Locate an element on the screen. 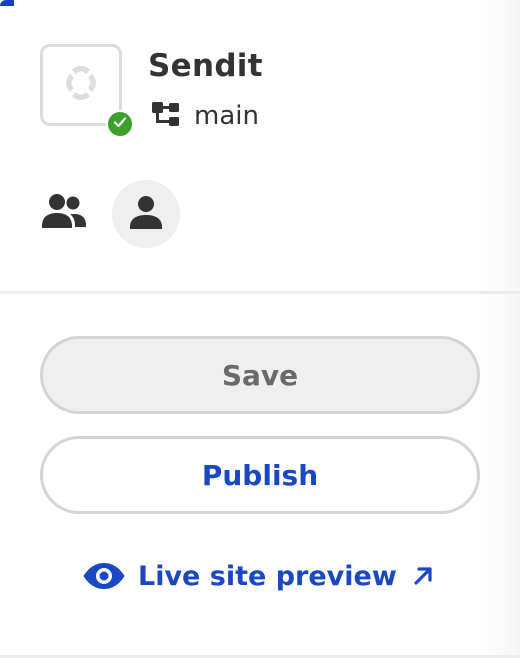 Image resolution: width=520 pixels, height=658 pixels. section-divider is located at coordinates (260, 292).